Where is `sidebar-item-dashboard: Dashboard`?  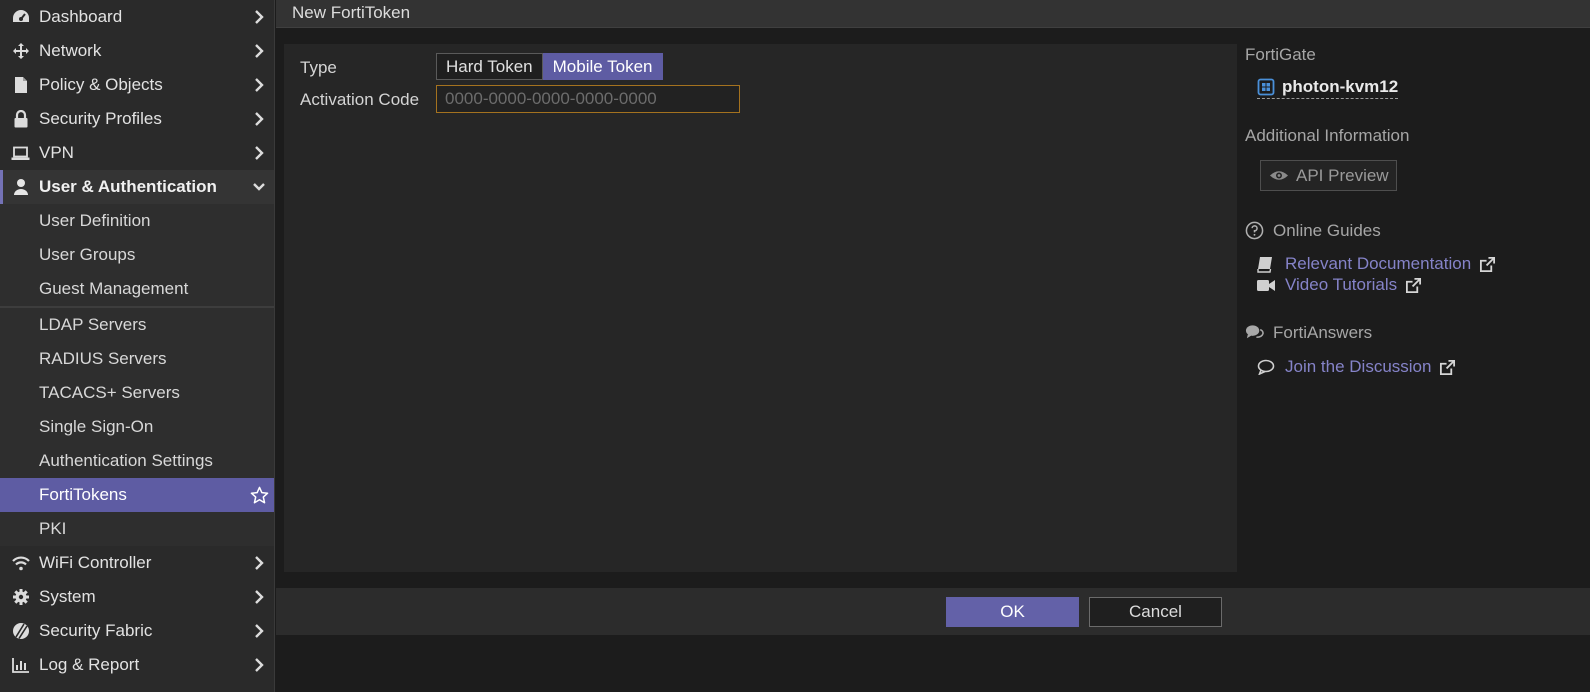
sidebar-item-dashboard: Dashboard is located at coordinates (137, 17).